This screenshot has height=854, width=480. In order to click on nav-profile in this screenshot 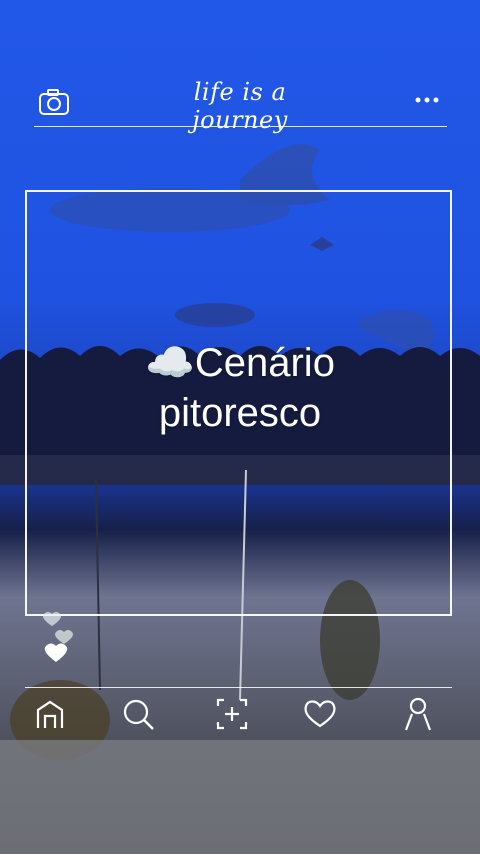, I will do `click(418, 714)`.